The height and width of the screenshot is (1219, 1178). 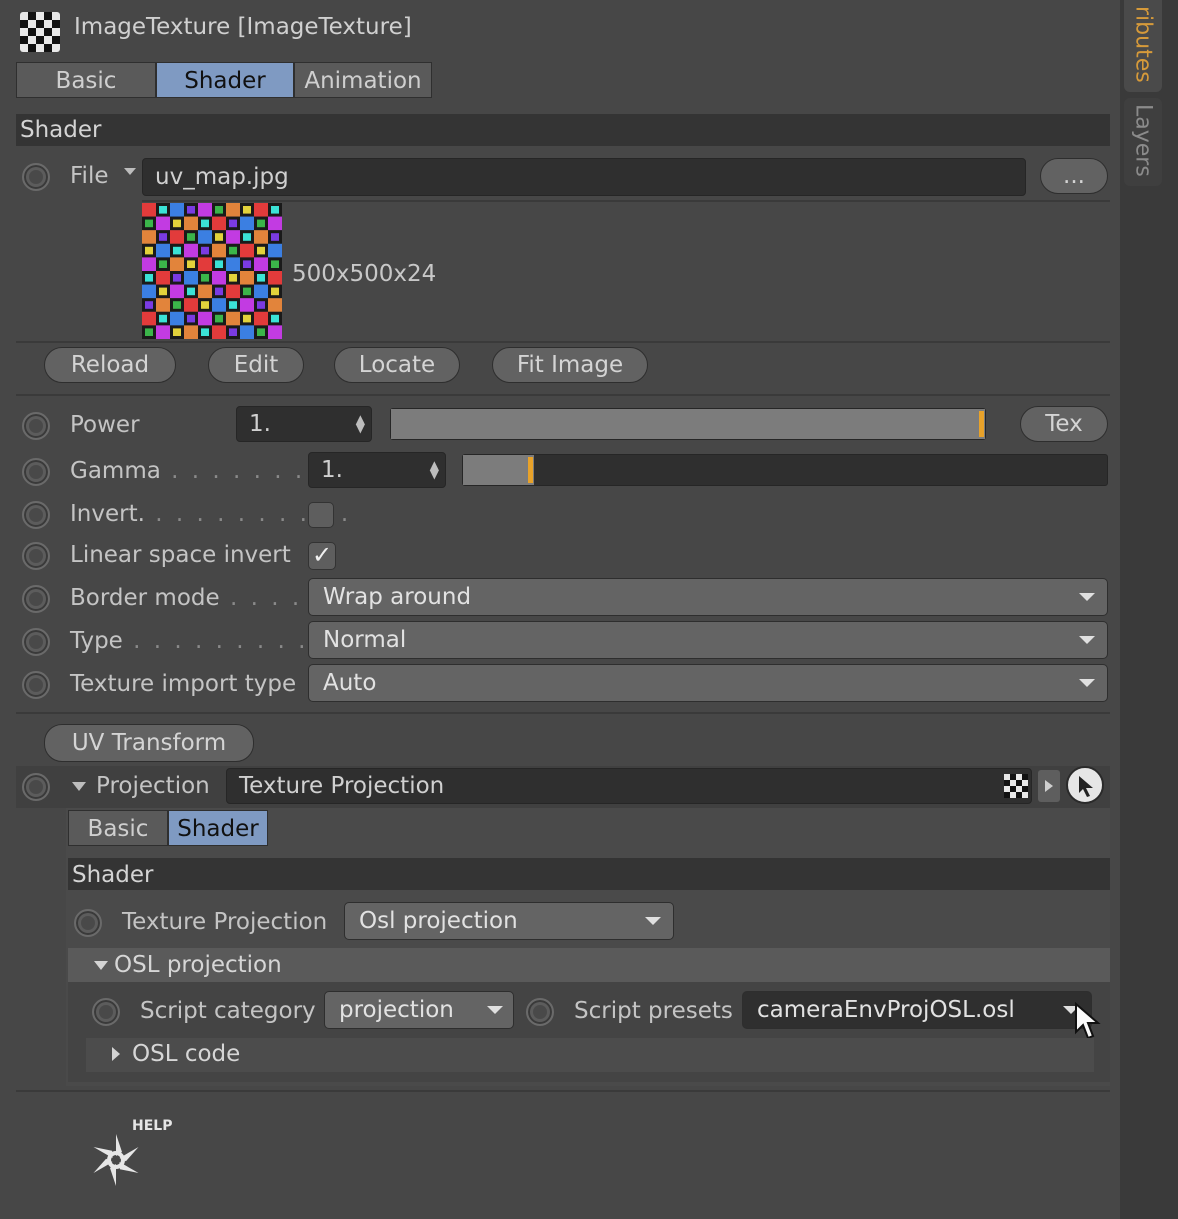 I want to click on file-animate-radio, so click(x=36, y=177).